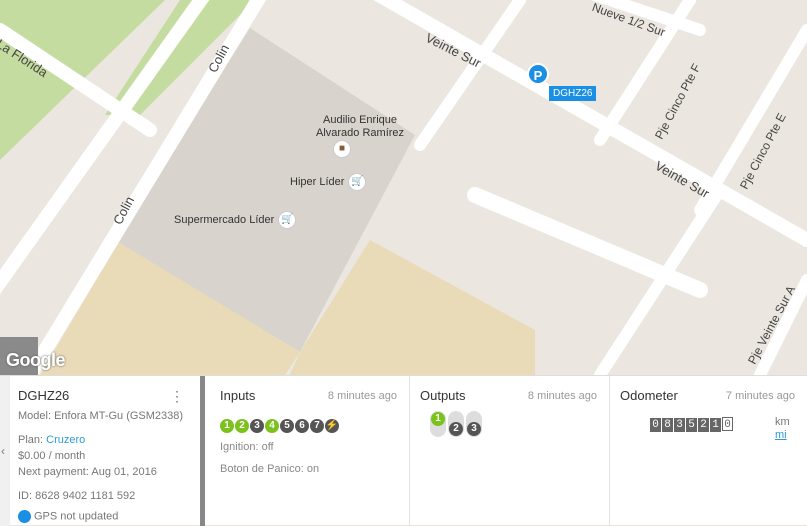 This screenshot has width=807, height=526. What do you see at coordinates (87, 472) in the screenshot?
I see `next-payment: Next payment: Aug 01, 2016` at bounding box center [87, 472].